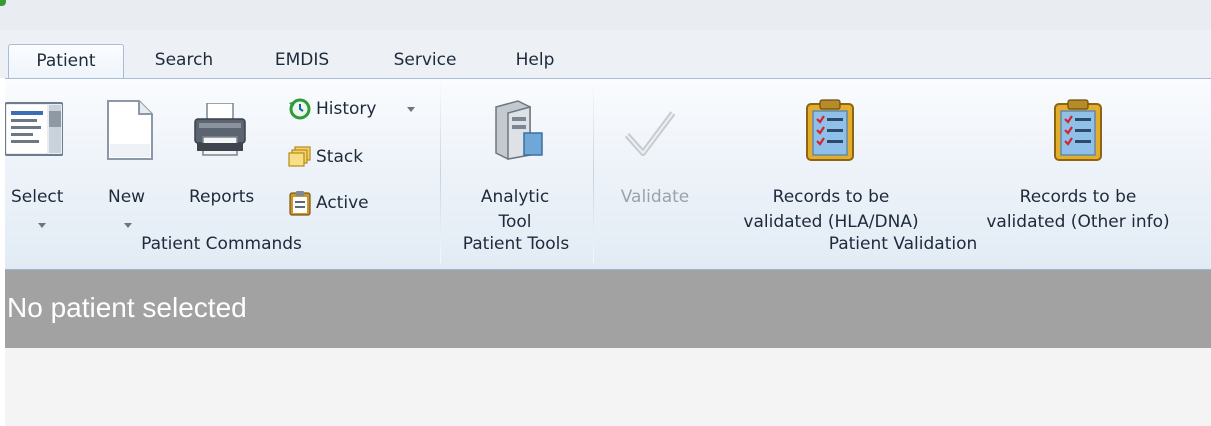  What do you see at coordinates (66, 61) in the screenshot?
I see `tab-patient: Patient` at bounding box center [66, 61].